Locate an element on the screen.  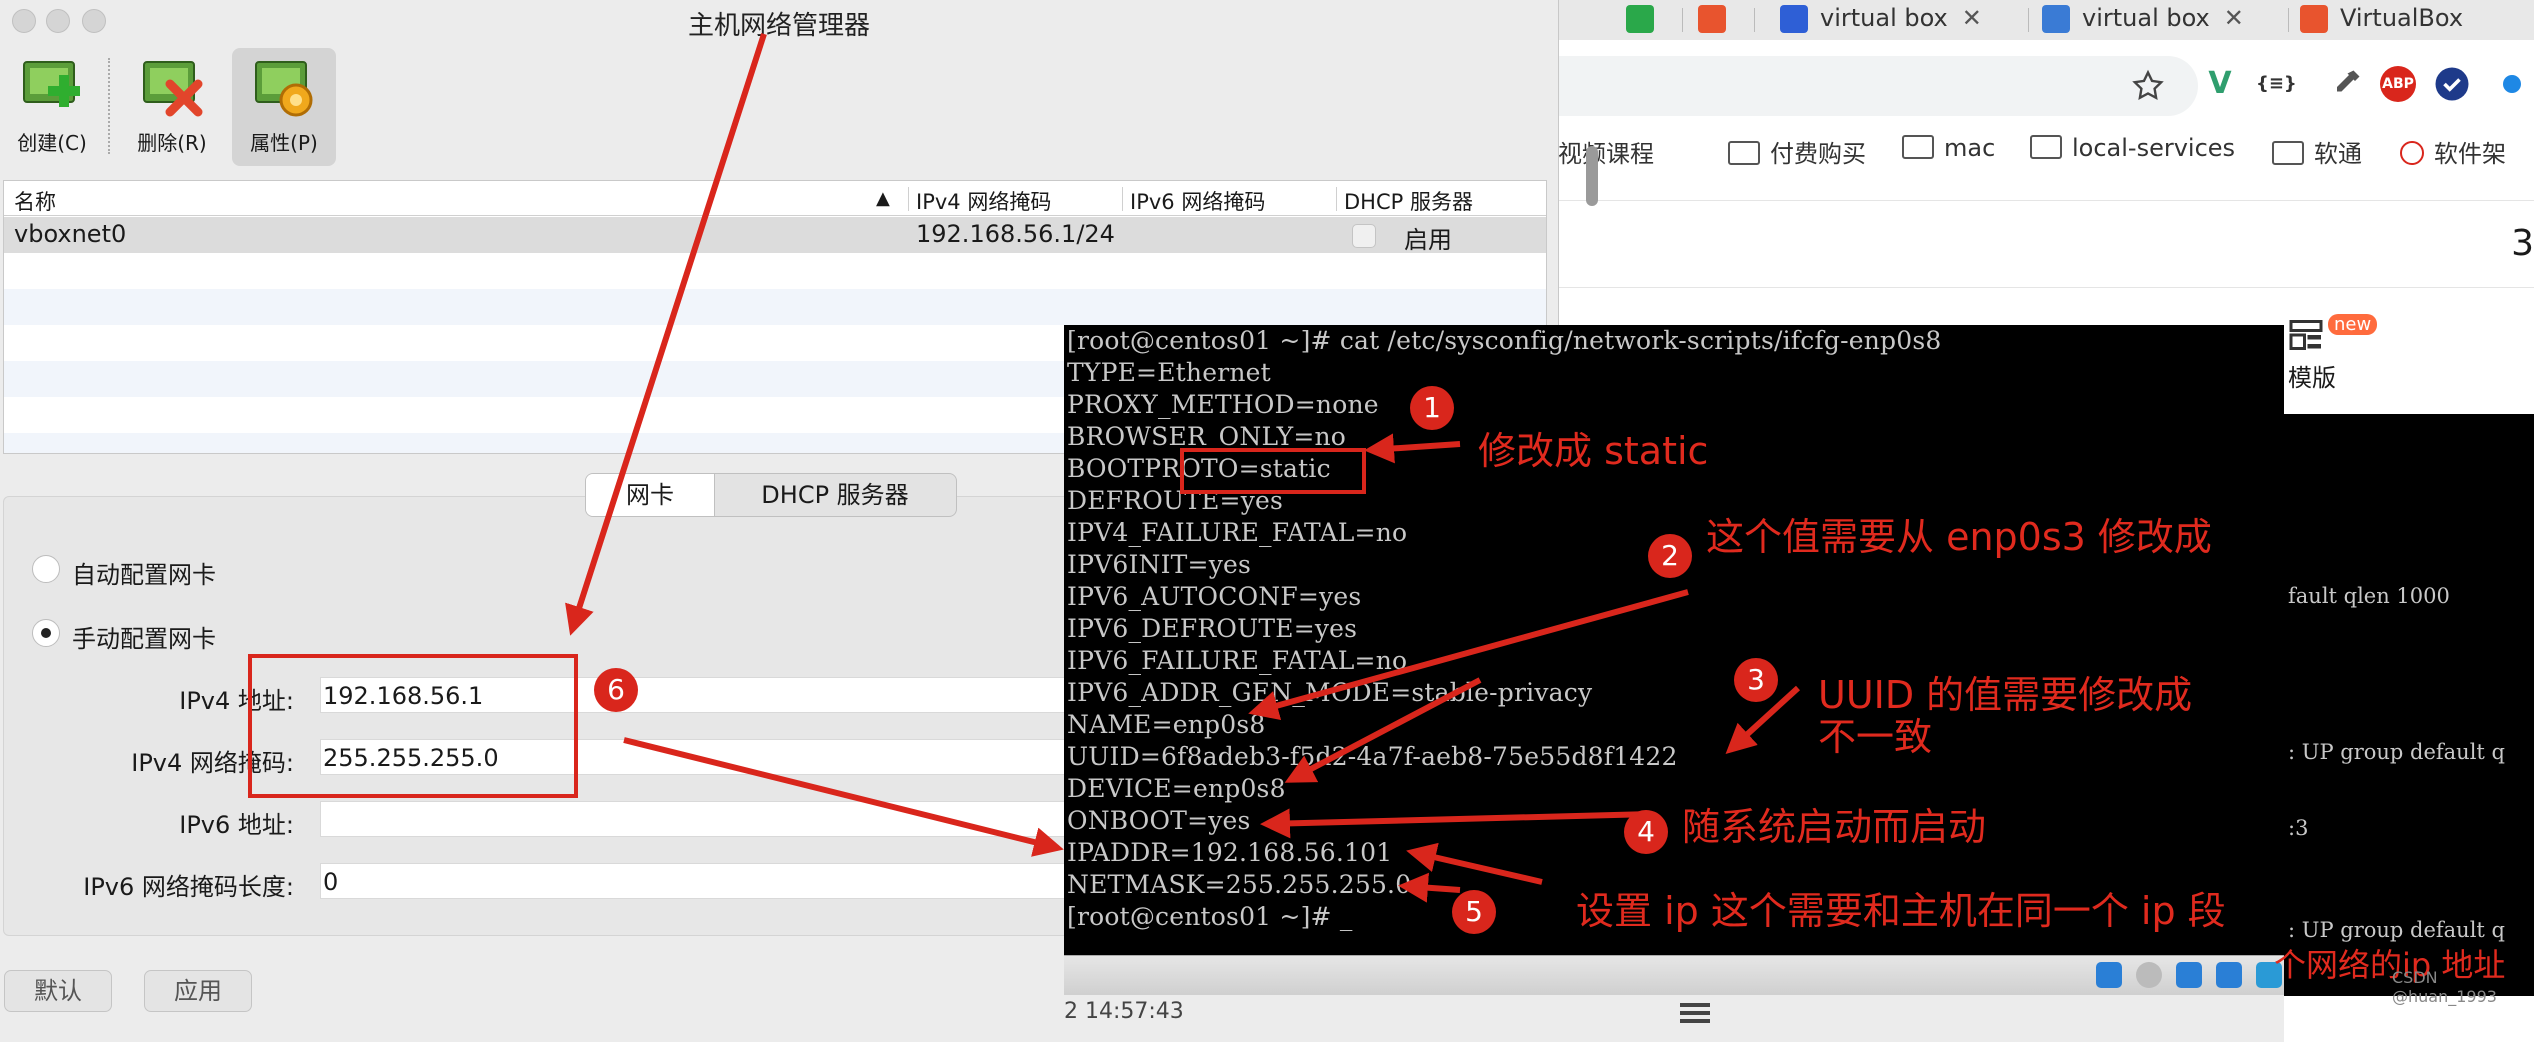
annotation-text: 这个值需要从 enp0s3 修改成 is located at coordinates (1959, 537).